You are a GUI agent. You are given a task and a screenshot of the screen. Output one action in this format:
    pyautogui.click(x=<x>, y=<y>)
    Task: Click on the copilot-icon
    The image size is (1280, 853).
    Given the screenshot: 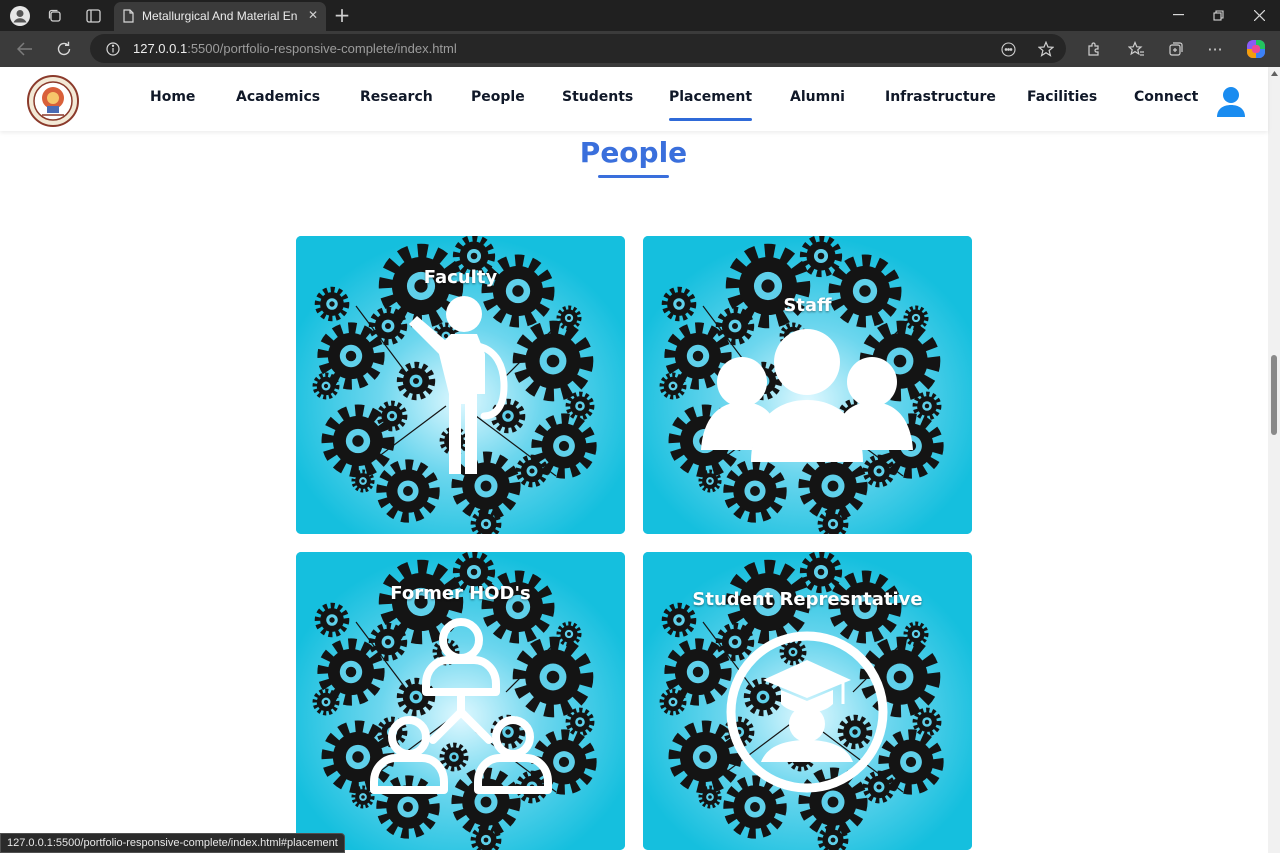 What is the action you would take?
    pyautogui.click(x=1256, y=49)
    